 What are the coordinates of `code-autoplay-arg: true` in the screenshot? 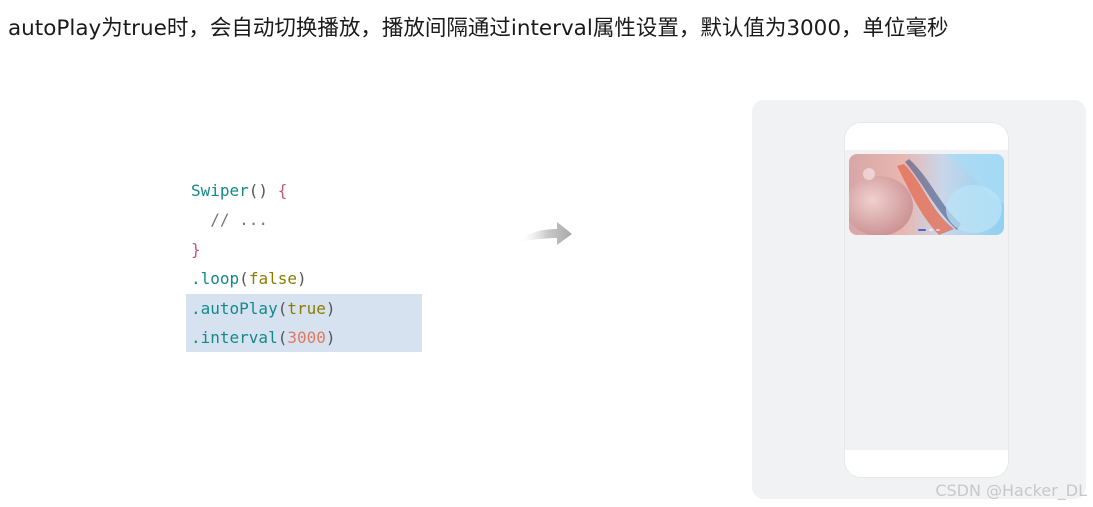 It's located at (306, 308).